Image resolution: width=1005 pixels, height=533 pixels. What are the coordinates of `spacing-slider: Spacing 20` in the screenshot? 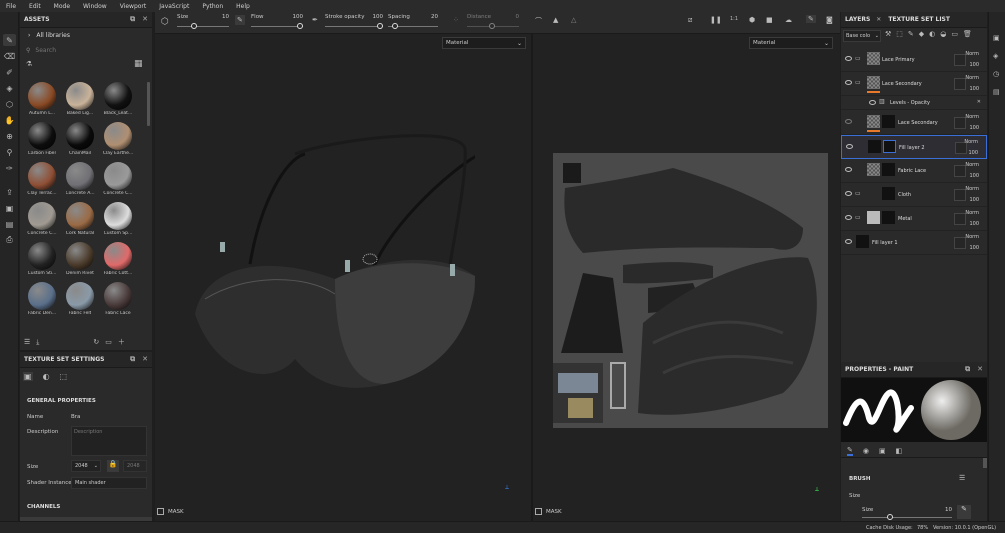 It's located at (413, 23).